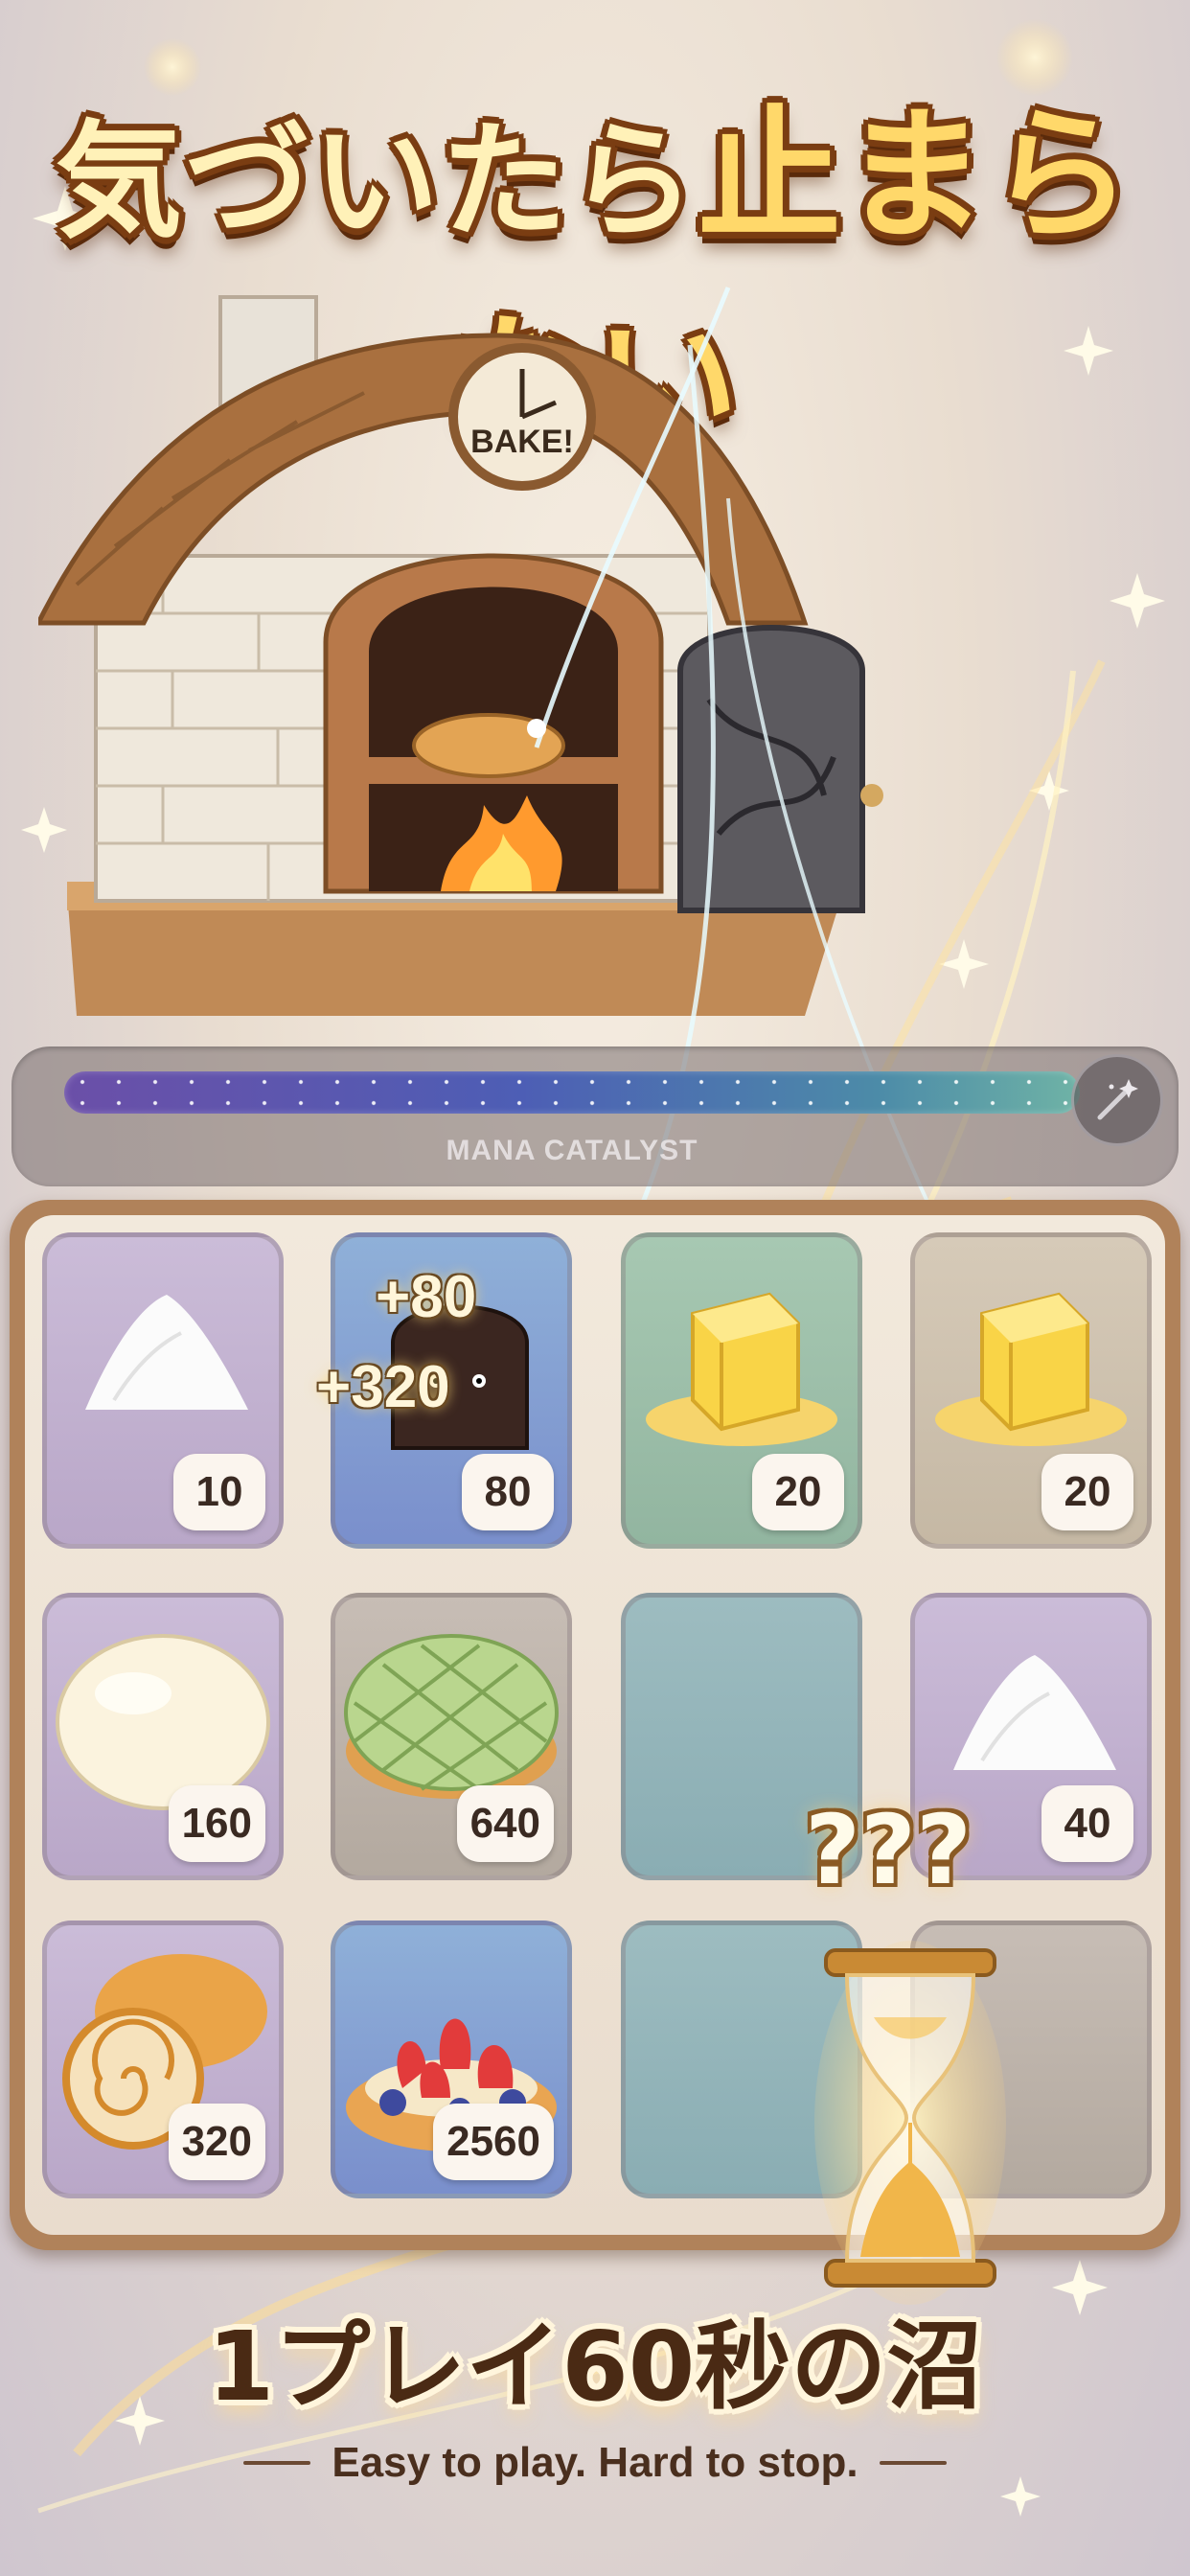  What do you see at coordinates (383, 1387) in the screenshot?
I see `score-popup-big: +320` at bounding box center [383, 1387].